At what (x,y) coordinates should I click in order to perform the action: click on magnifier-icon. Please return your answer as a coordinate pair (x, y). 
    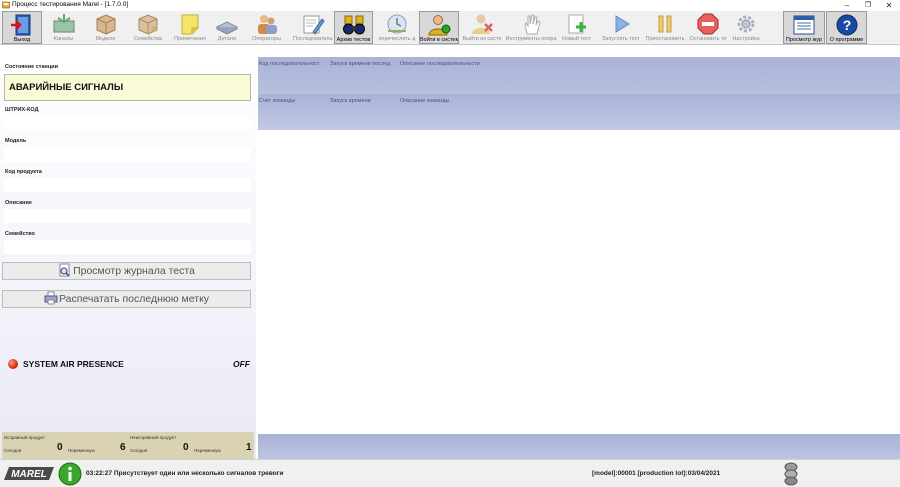
    Looking at the image, I should click on (64, 270).